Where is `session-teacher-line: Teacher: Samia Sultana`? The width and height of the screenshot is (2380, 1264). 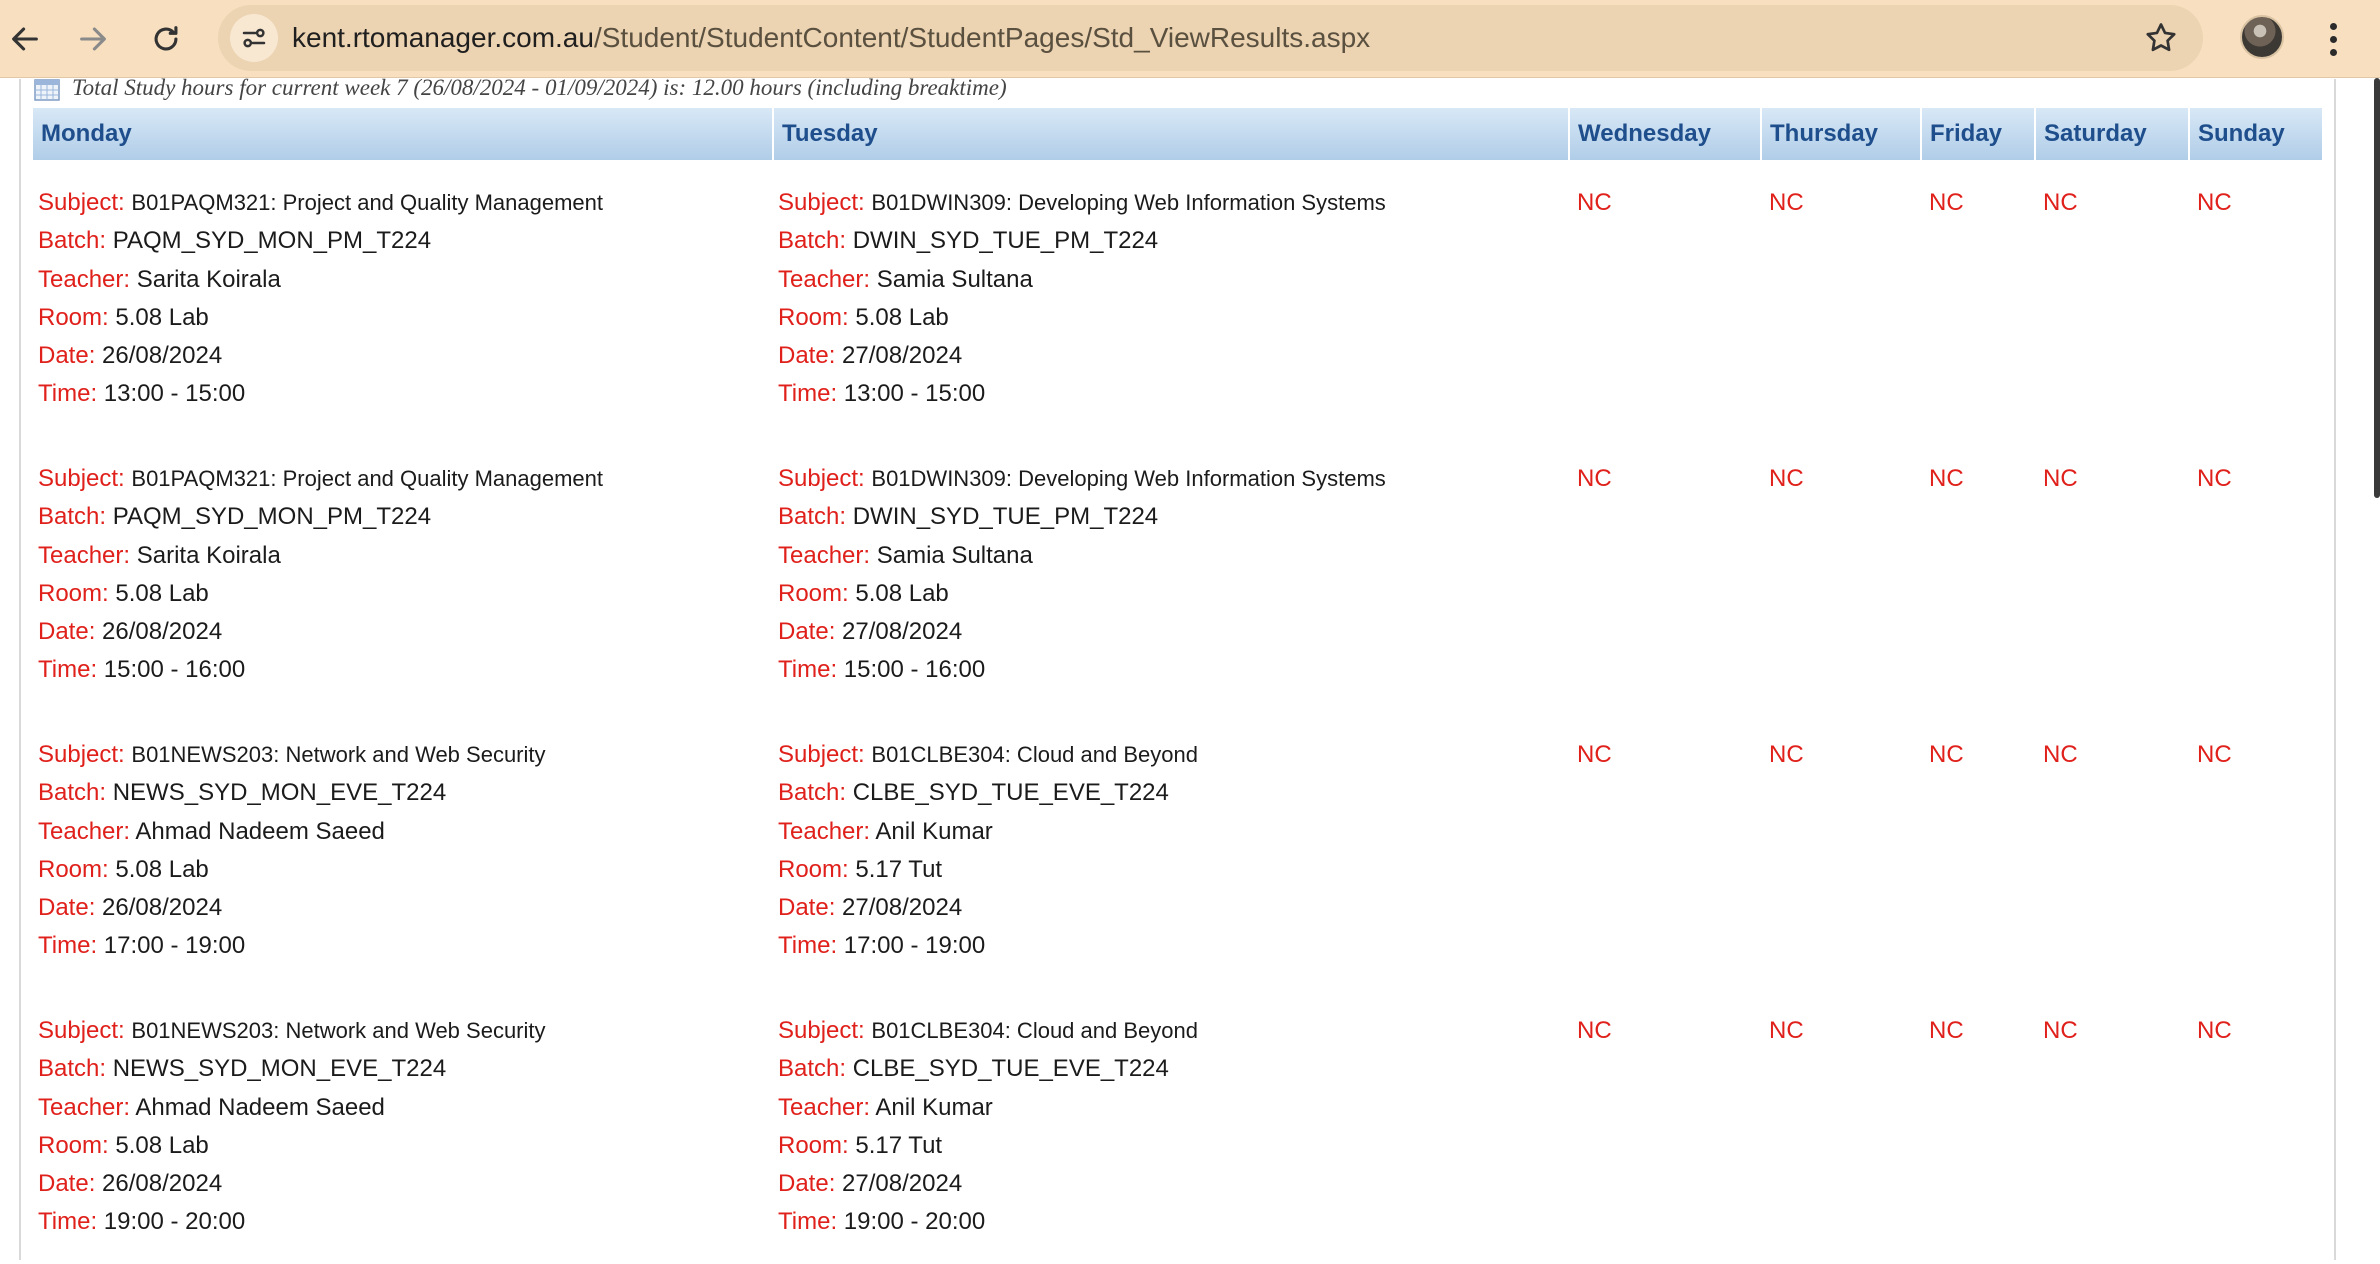
session-teacher-line: Teacher: Samia Sultana is located at coordinates (1173, 280).